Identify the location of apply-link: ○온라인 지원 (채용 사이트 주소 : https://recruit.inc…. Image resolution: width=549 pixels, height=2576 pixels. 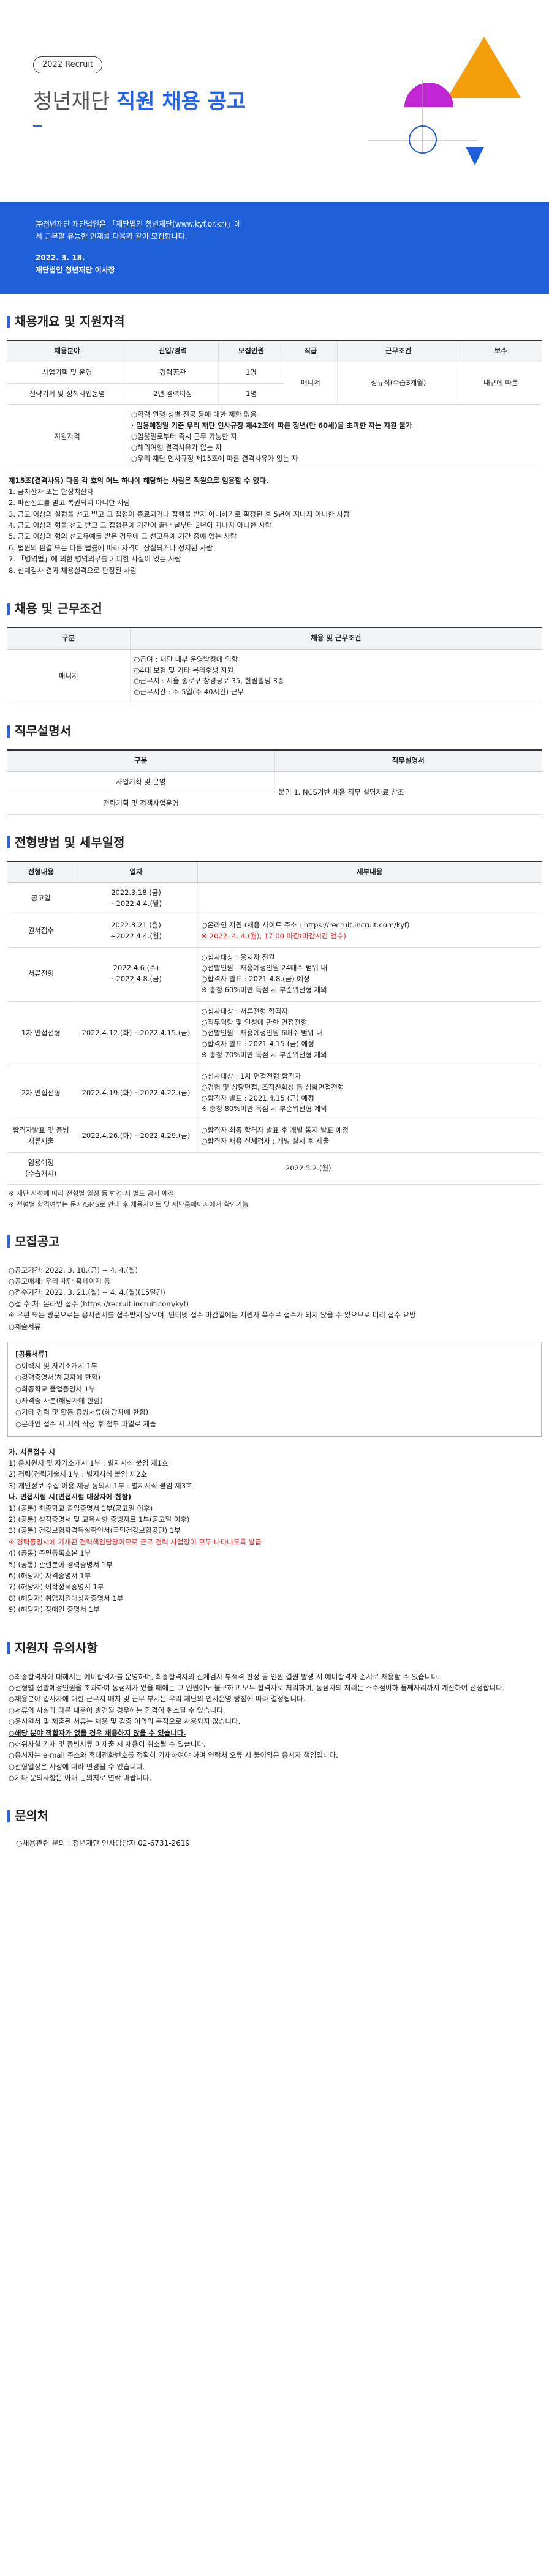
(371, 925).